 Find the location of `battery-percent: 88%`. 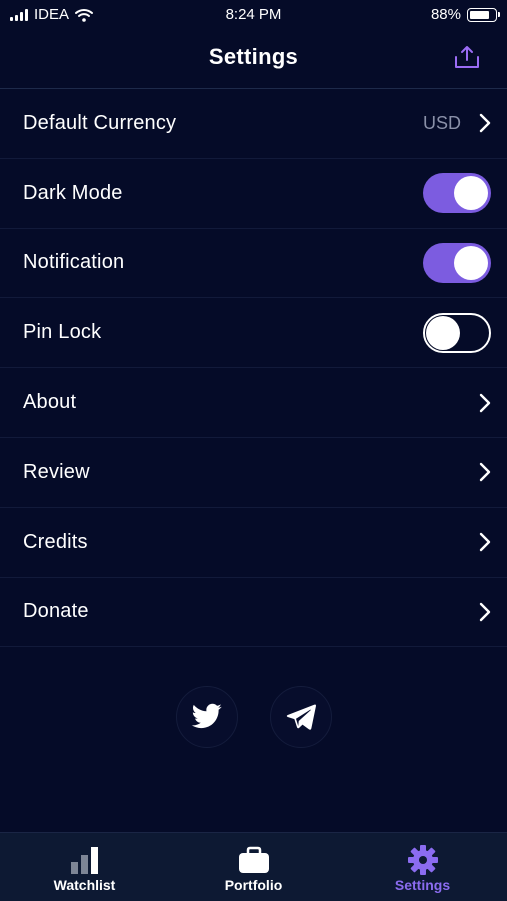

battery-percent: 88% is located at coordinates (445, 14).